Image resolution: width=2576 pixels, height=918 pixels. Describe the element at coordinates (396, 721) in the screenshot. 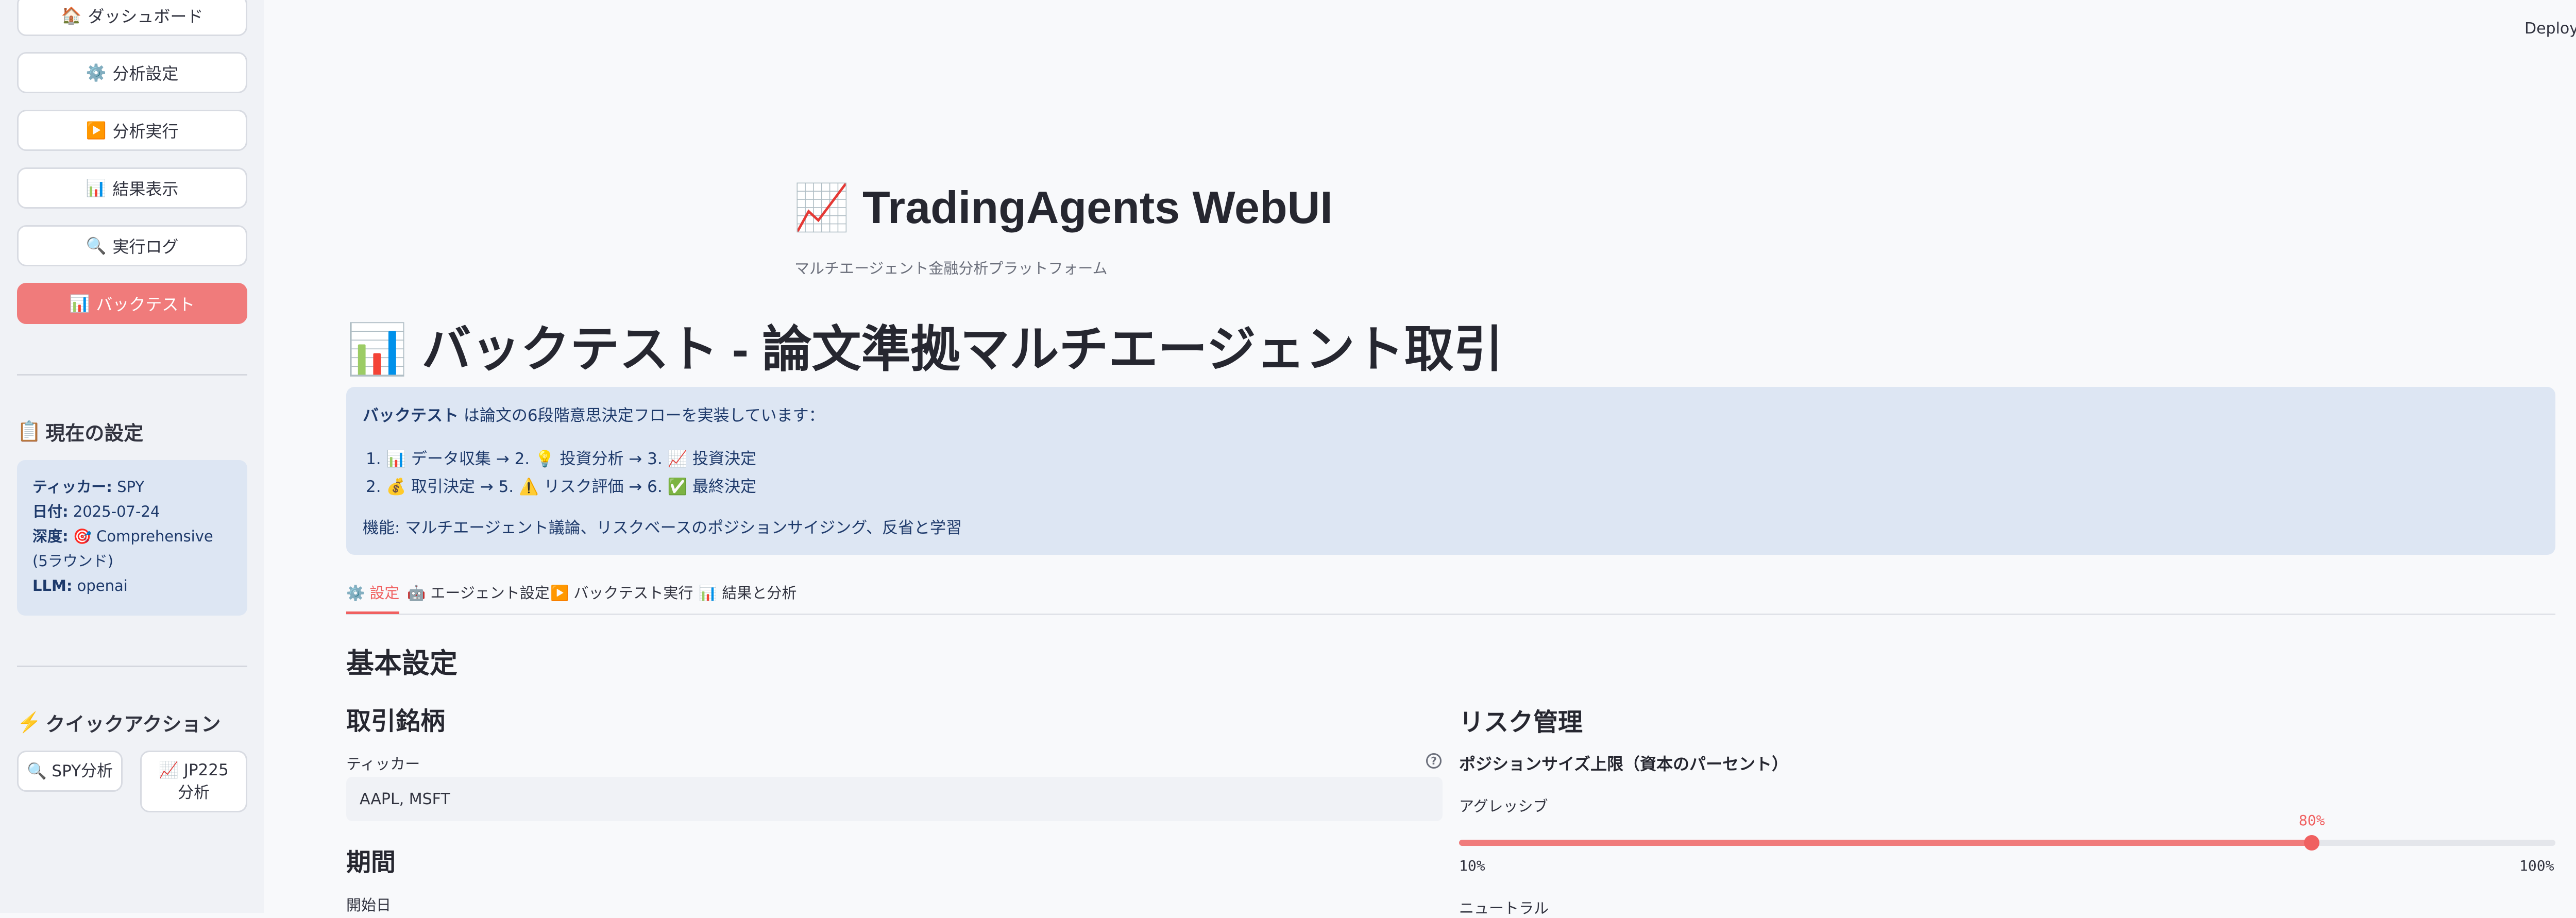

I see `trading-symbols-heading: 取引銘柄` at that location.